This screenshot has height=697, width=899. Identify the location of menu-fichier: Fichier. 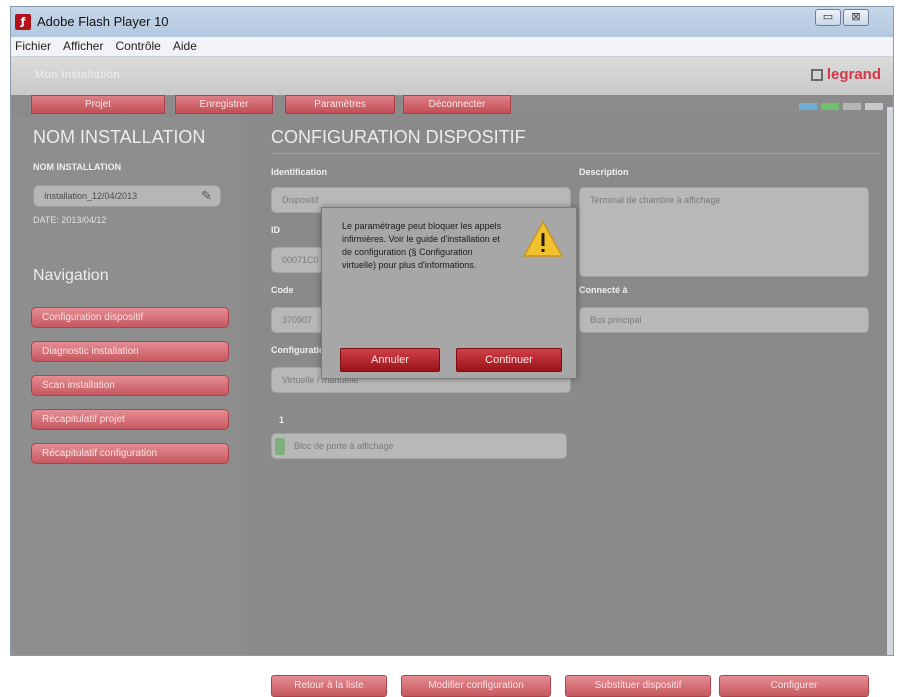
(33, 46).